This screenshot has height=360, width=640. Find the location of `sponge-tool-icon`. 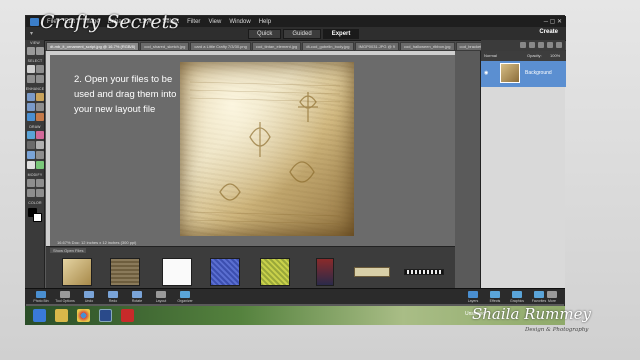

sponge-tool-icon is located at coordinates (40, 117).